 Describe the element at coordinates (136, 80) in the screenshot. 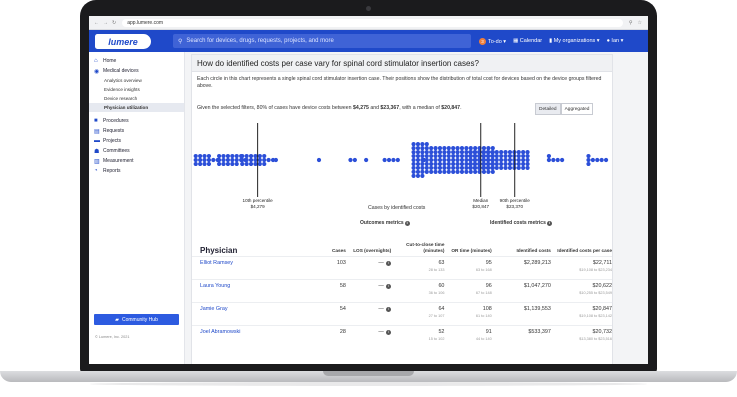

I see `sidebar-sub-analytics: Analytics overview` at that location.